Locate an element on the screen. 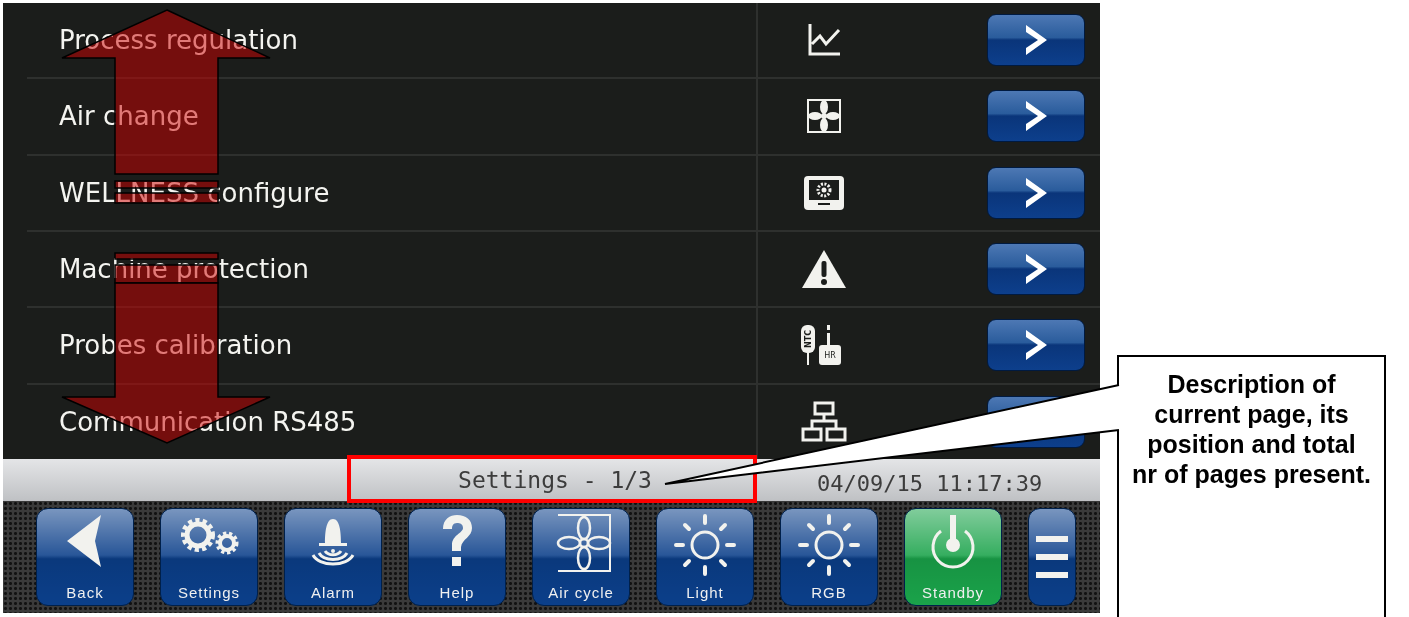 This screenshot has width=1409, height=617. menu-item-label: Air change is located at coordinates (392, 116).